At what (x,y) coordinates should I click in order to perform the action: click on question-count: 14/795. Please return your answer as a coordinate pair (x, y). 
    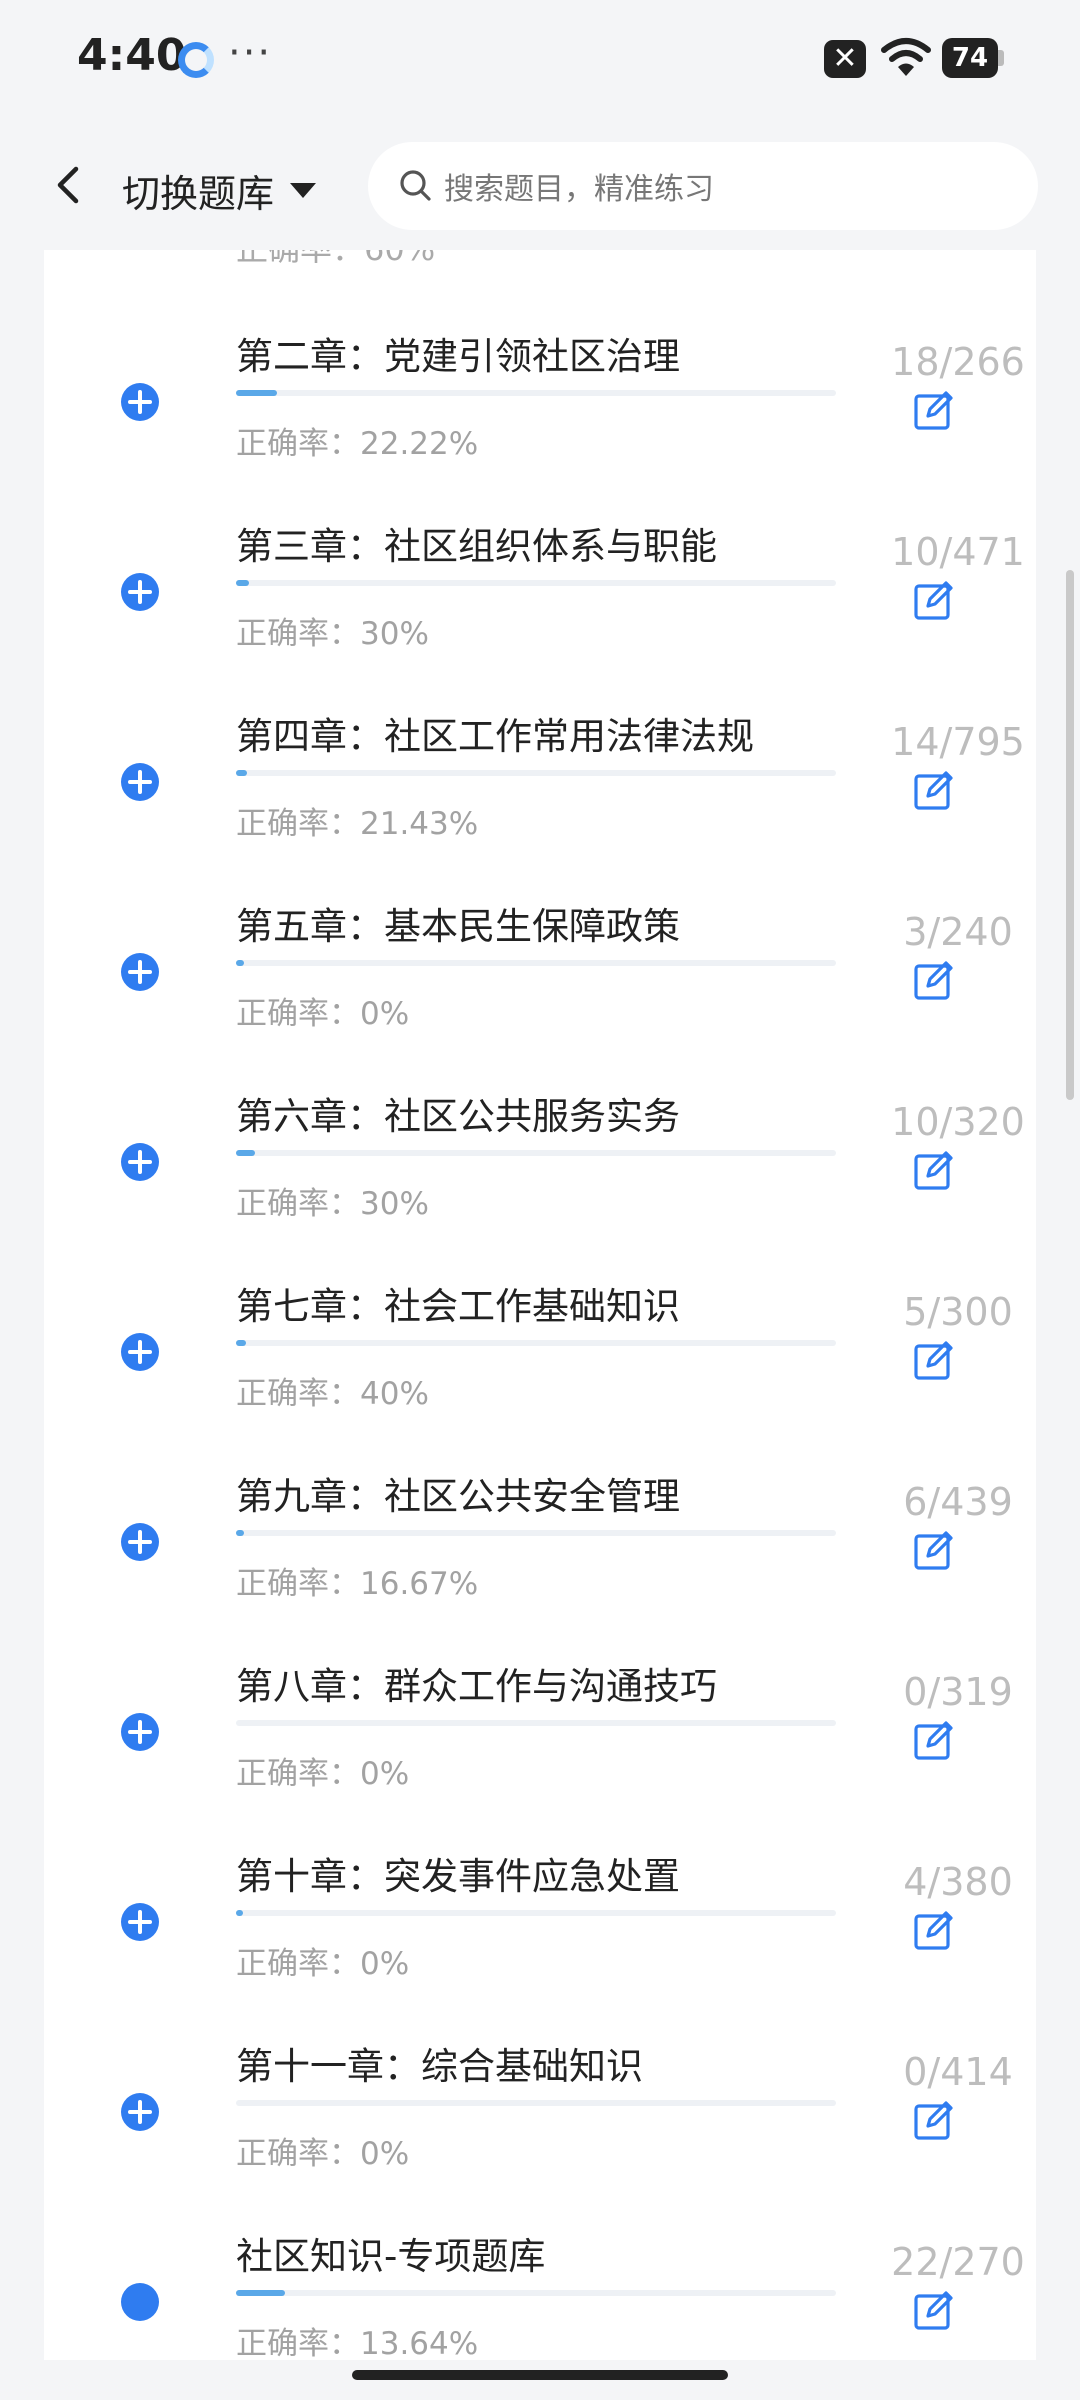
    Looking at the image, I should click on (958, 742).